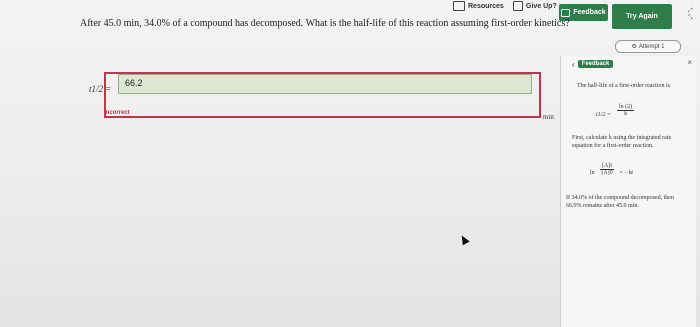 Image resolution: width=700 pixels, height=327 pixels. I want to click on resources-icon, so click(459, 6).